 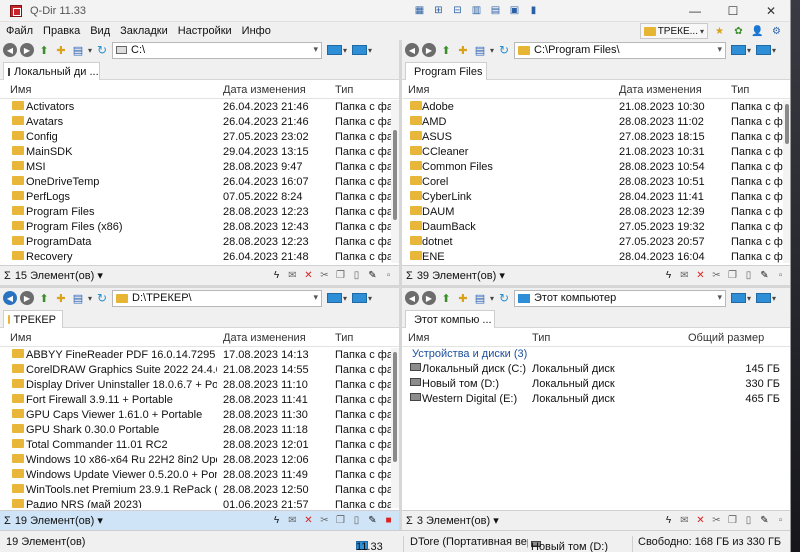 What do you see at coordinates (695, 11) in the screenshot?
I see `minimize-button: —` at bounding box center [695, 11].